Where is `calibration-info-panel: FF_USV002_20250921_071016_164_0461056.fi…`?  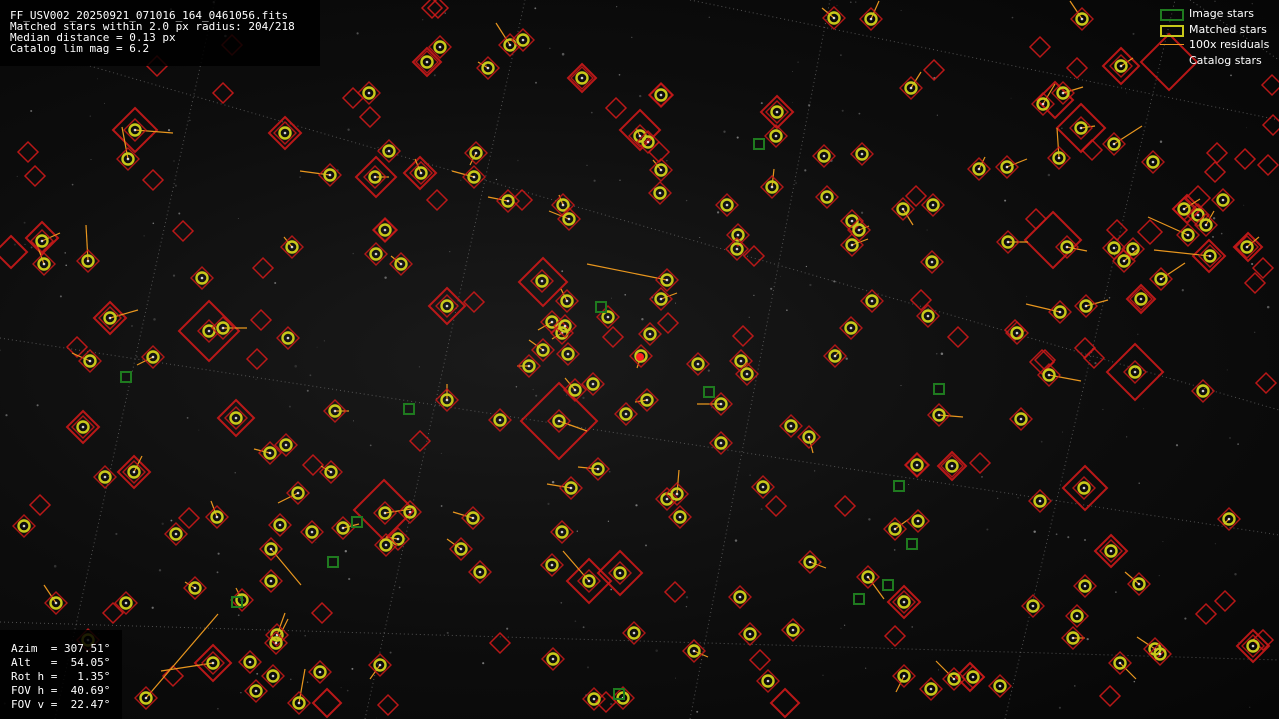
calibration-info-panel: FF_USV002_20250921_071016_164_0461056.fi… is located at coordinates (160, 33).